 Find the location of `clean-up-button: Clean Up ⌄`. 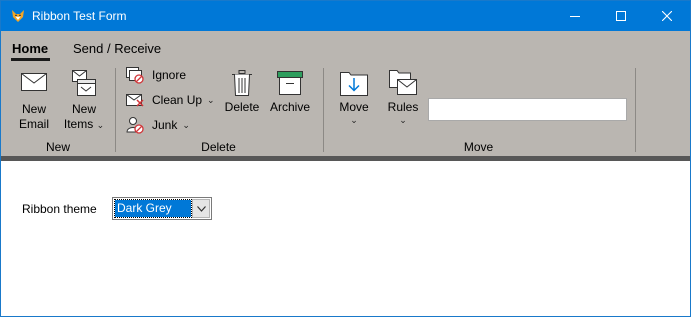

clean-up-button: Clean Up ⌄ is located at coordinates (170, 100).